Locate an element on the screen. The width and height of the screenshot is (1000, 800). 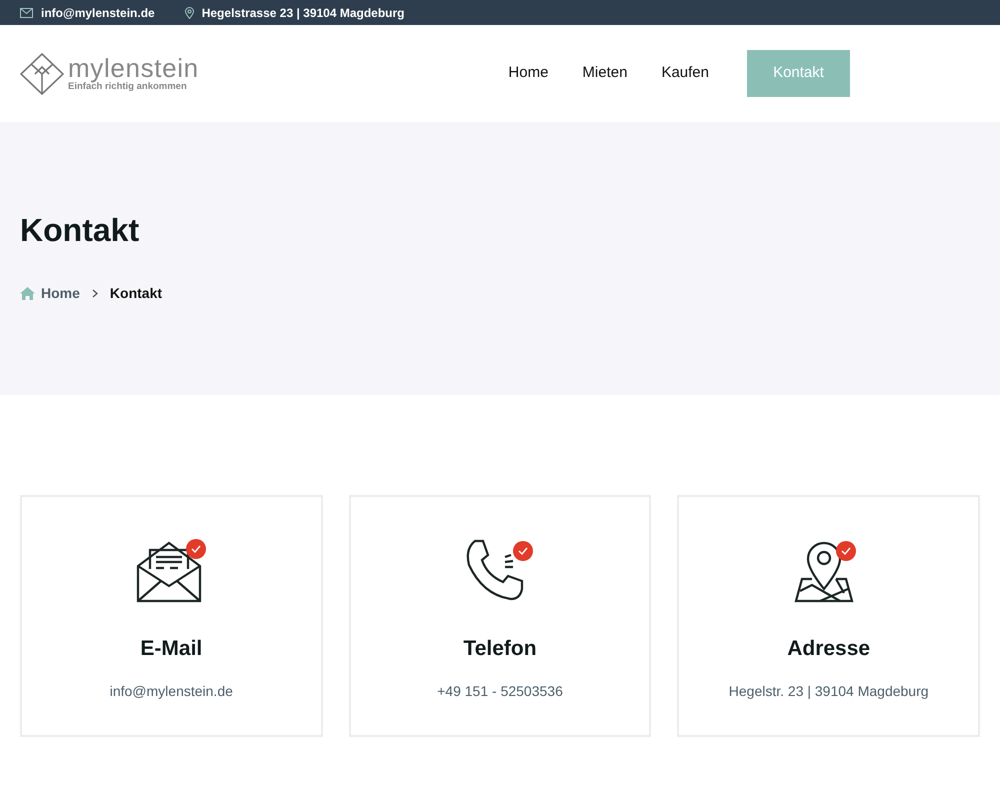
nav-link: Mieten is located at coordinates (604, 73).